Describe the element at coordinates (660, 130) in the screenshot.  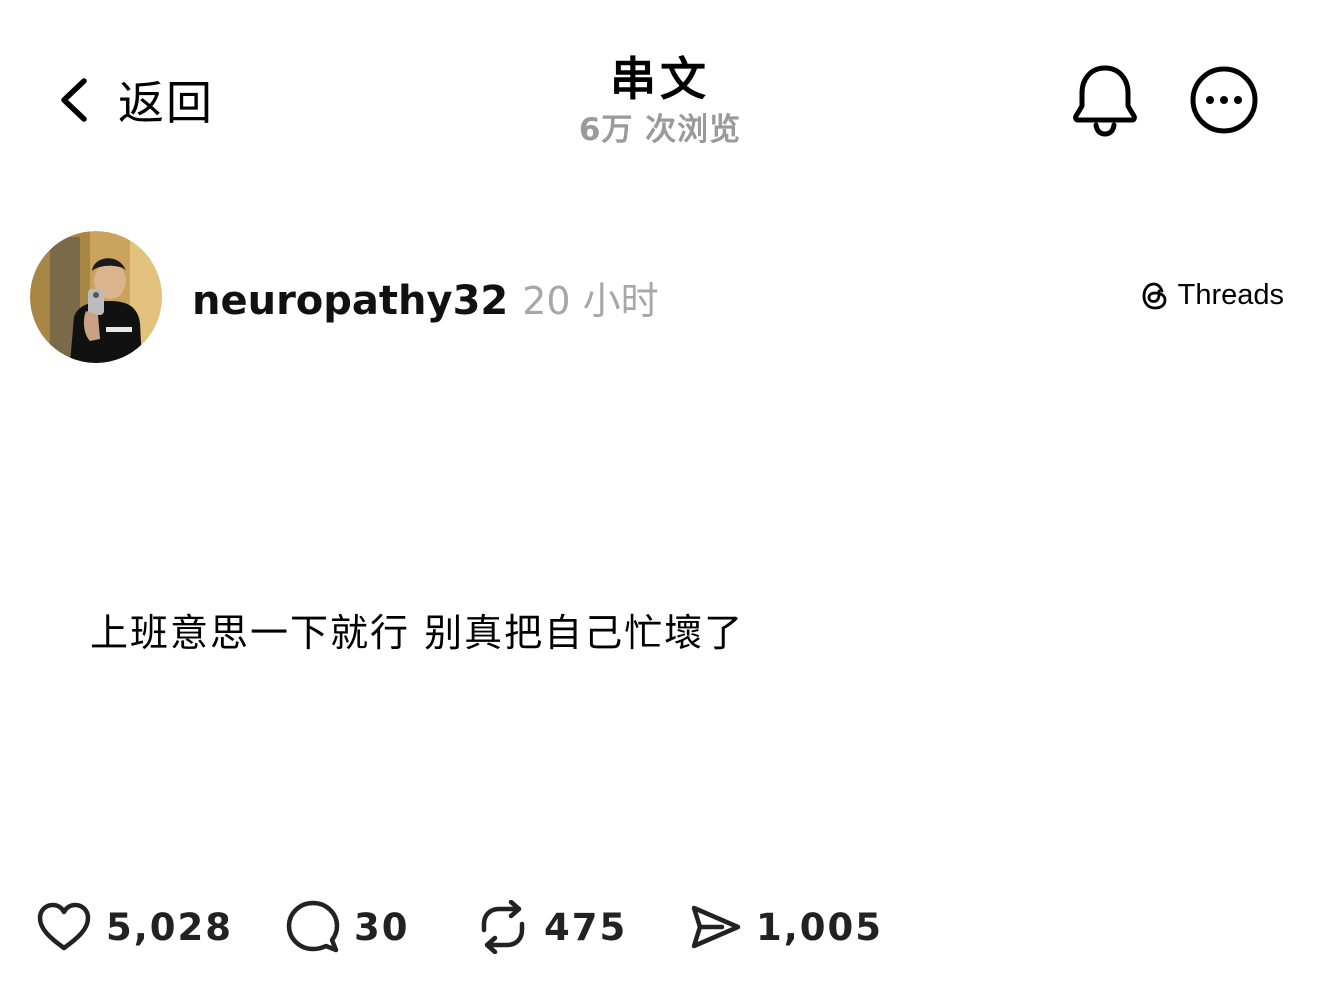
I see `view-count: 6万 次浏览` at that location.